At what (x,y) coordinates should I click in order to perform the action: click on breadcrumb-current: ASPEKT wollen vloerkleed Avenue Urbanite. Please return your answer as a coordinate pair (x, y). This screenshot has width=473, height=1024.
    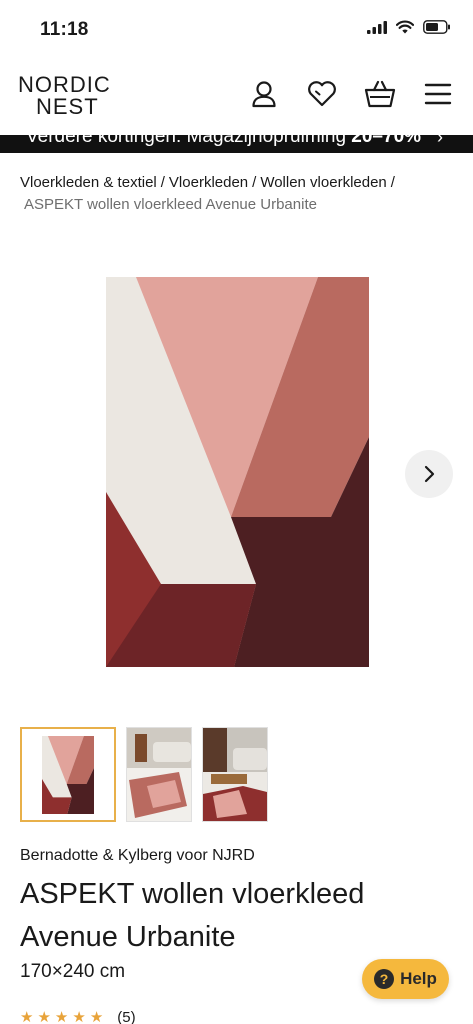
    Looking at the image, I should click on (170, 204).